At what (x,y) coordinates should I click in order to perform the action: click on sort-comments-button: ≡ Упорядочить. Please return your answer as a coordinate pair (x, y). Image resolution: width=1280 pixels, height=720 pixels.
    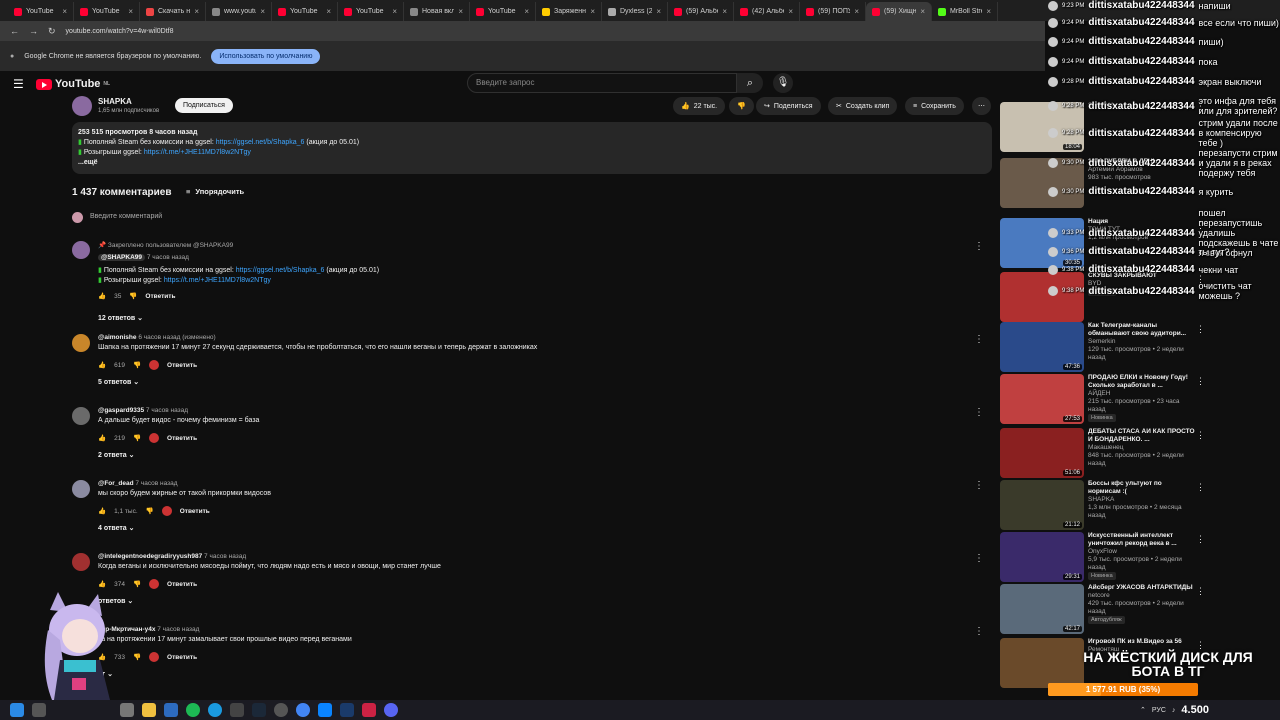
    Looking at the image, I should click on (215, 191).